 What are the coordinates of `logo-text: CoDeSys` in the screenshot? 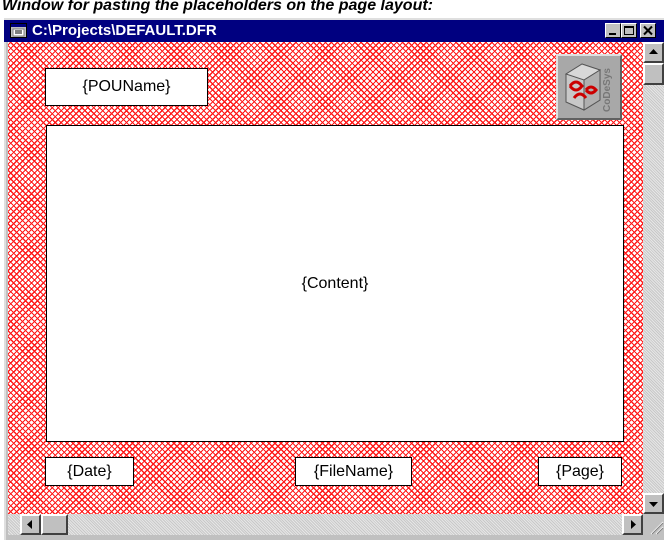 It's located at (607, 90).